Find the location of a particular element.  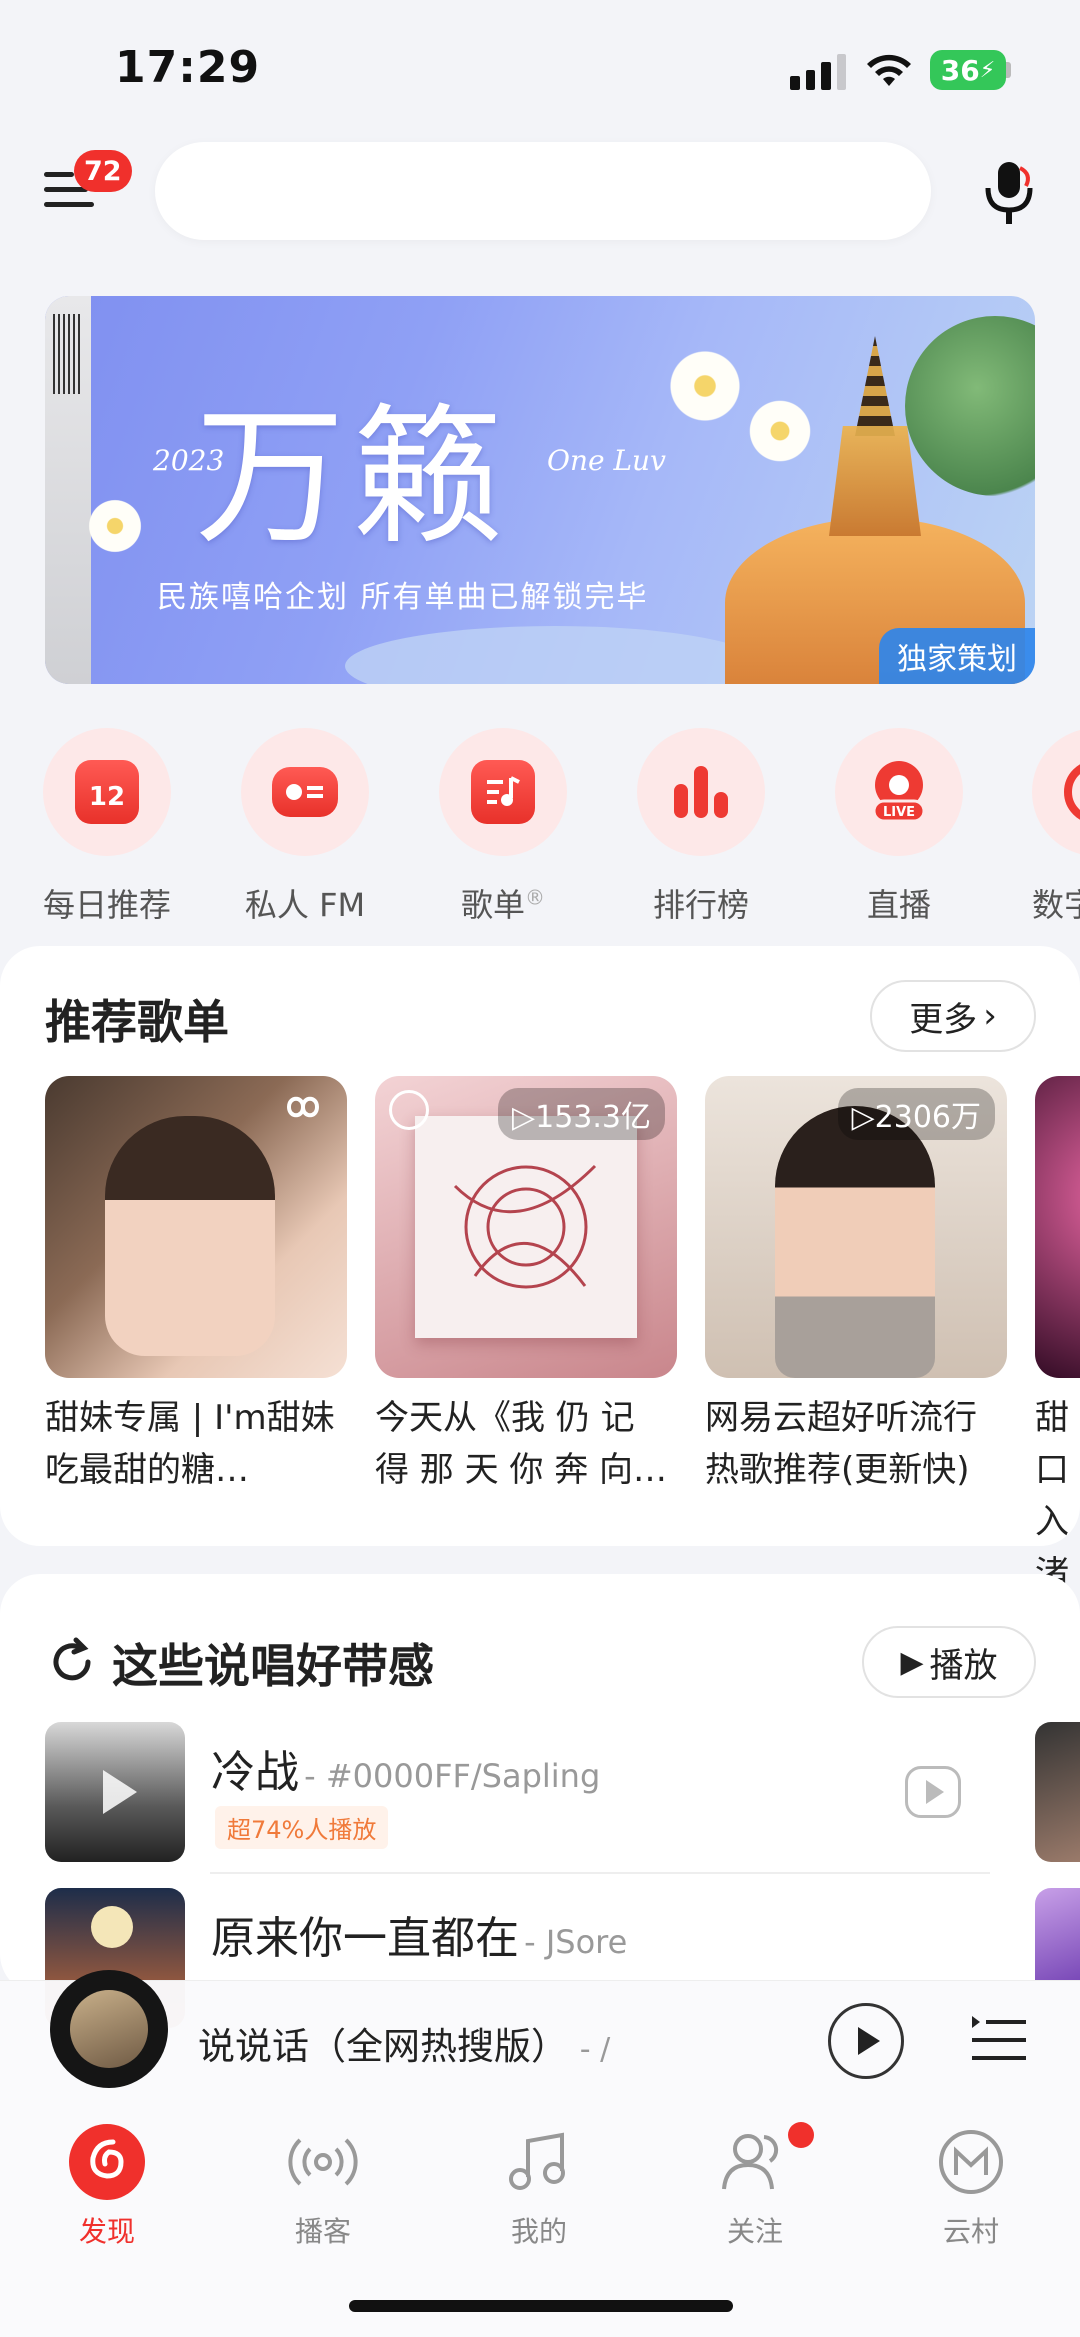

battery-cap is located at coordinates (1008, 70).